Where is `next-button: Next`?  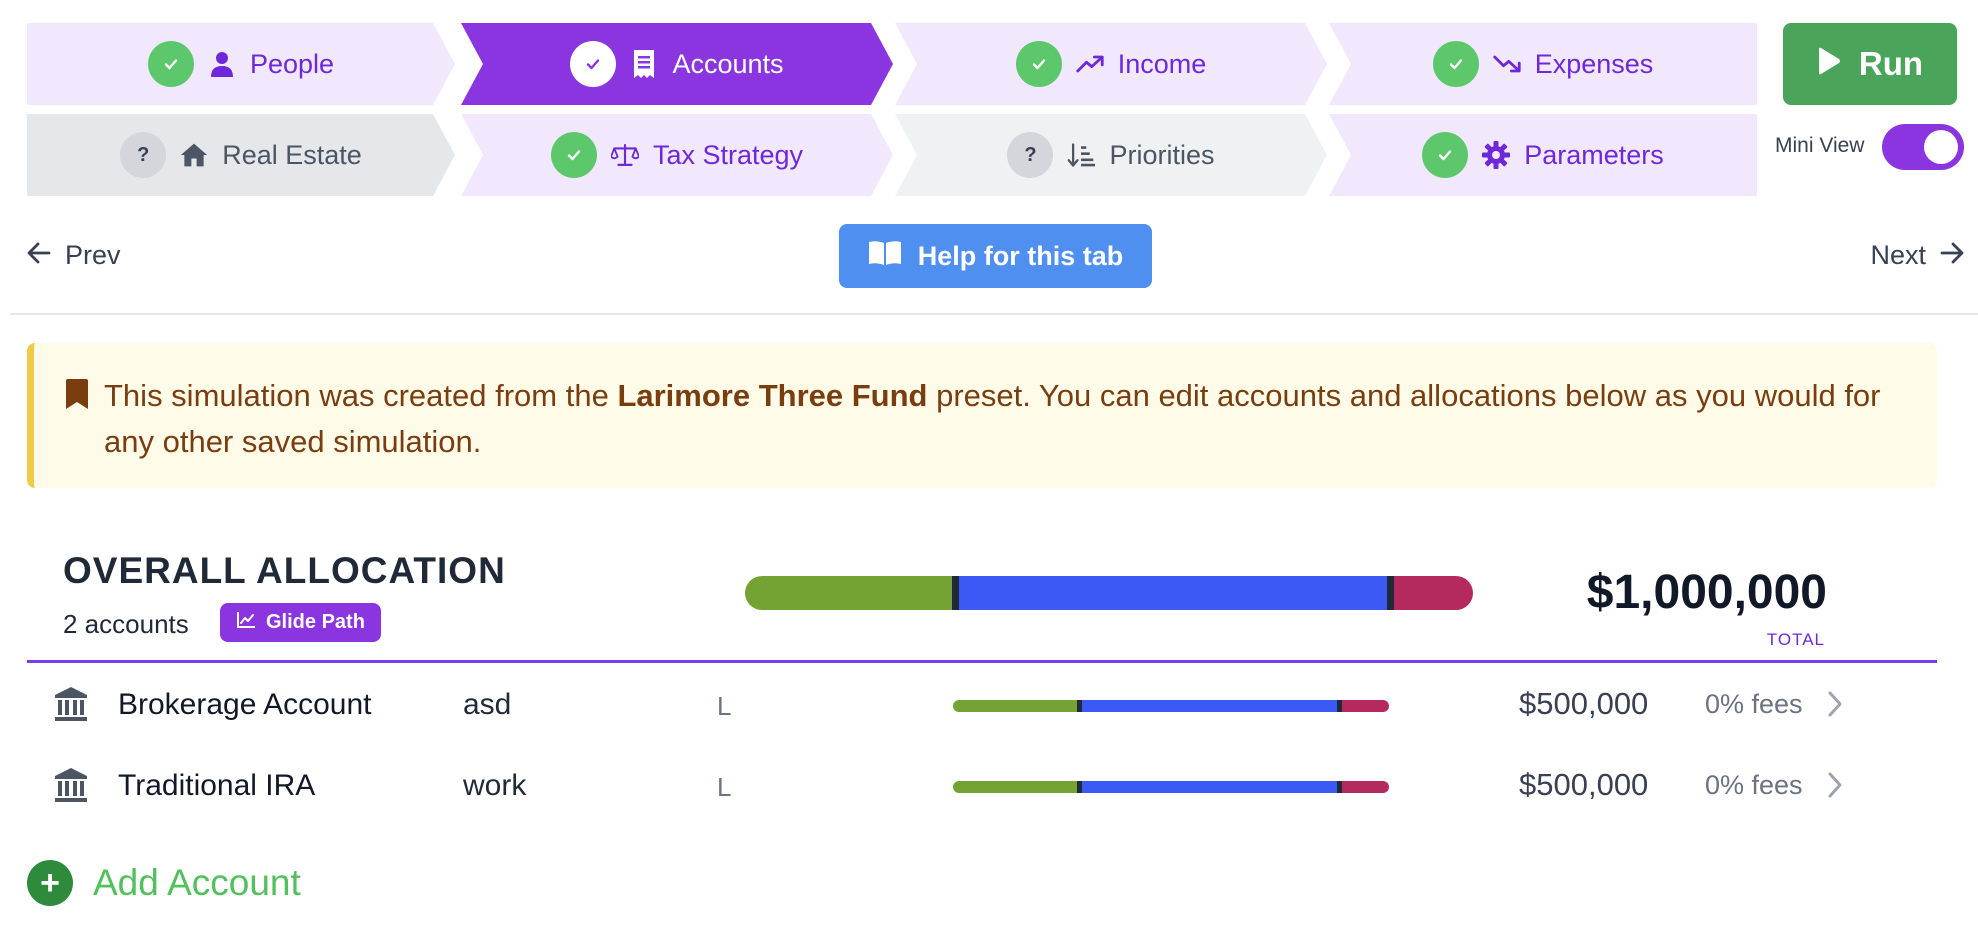 next-button: Next is located at coordinates (1917, 255).